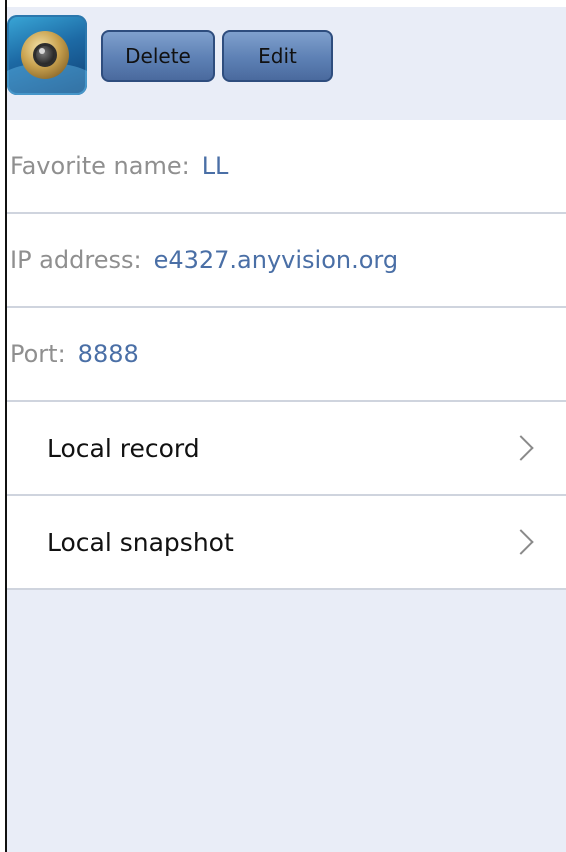  Describe the element at coordinates (286, 449) in the screenshot. I see `local-record-item: Local record` at that location.